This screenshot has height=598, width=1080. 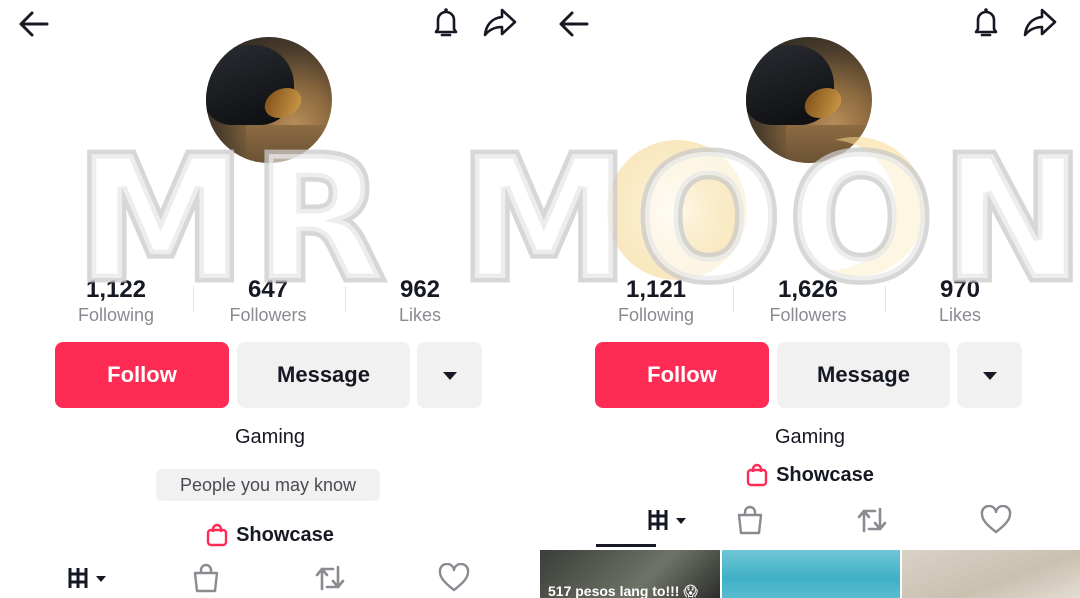 I want to click on stat-followers-value: 1,626, so click(x=808, y=289).